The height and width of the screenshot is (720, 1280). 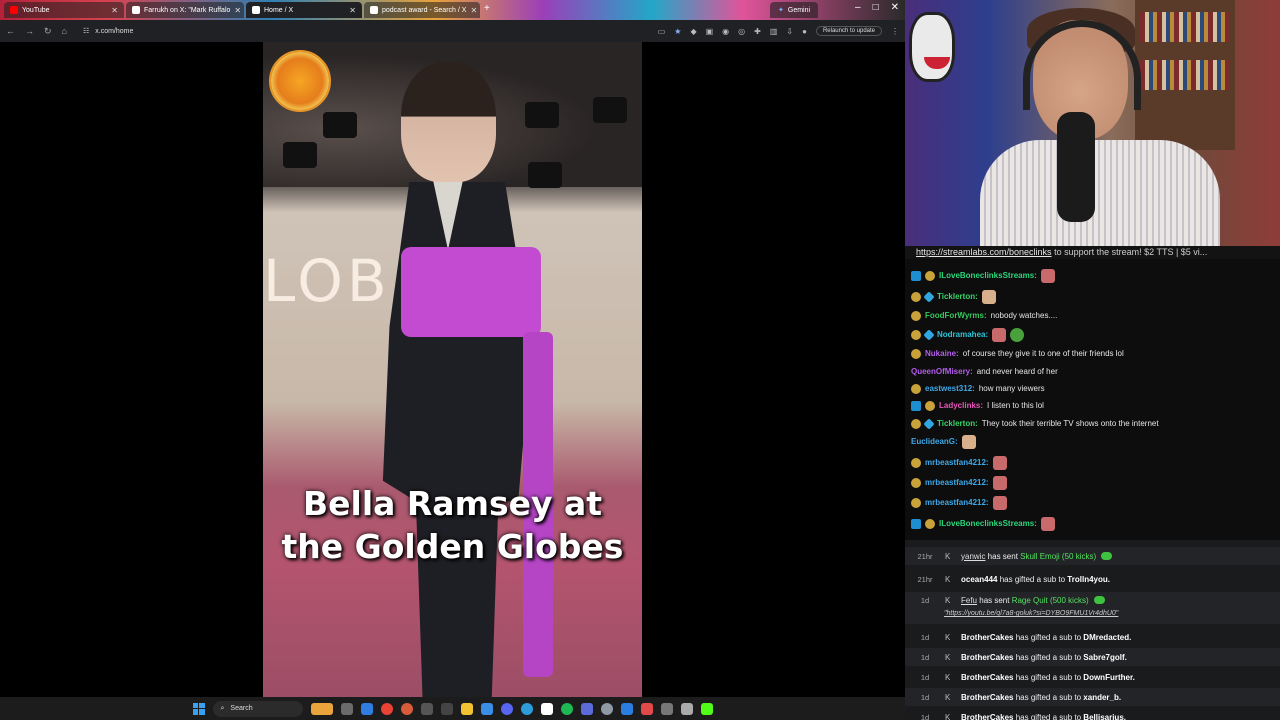 What do you see at coordinates (321, 708) in the screenshot?
I see `widget-icon` at bounding box center [321, 708].